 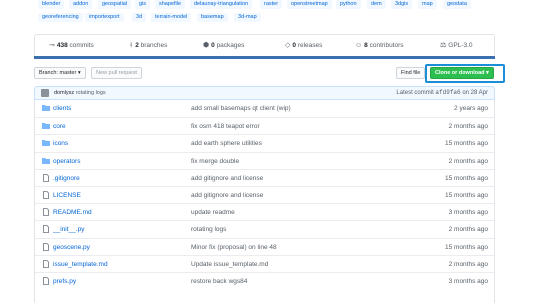 What do you see at coordinates (170, 4) in the screenshot?
I see `topic-tag: shapefile` at bounding box center [170, 4].